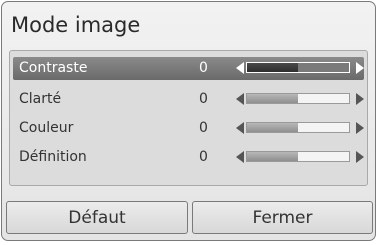 The width and height of the screenshot is (381, 245). What do you see at coordinates (188, 68) in the screenshot?
I see `setting-row-contrast: Contraste 0` at bounding box center [188, 68].